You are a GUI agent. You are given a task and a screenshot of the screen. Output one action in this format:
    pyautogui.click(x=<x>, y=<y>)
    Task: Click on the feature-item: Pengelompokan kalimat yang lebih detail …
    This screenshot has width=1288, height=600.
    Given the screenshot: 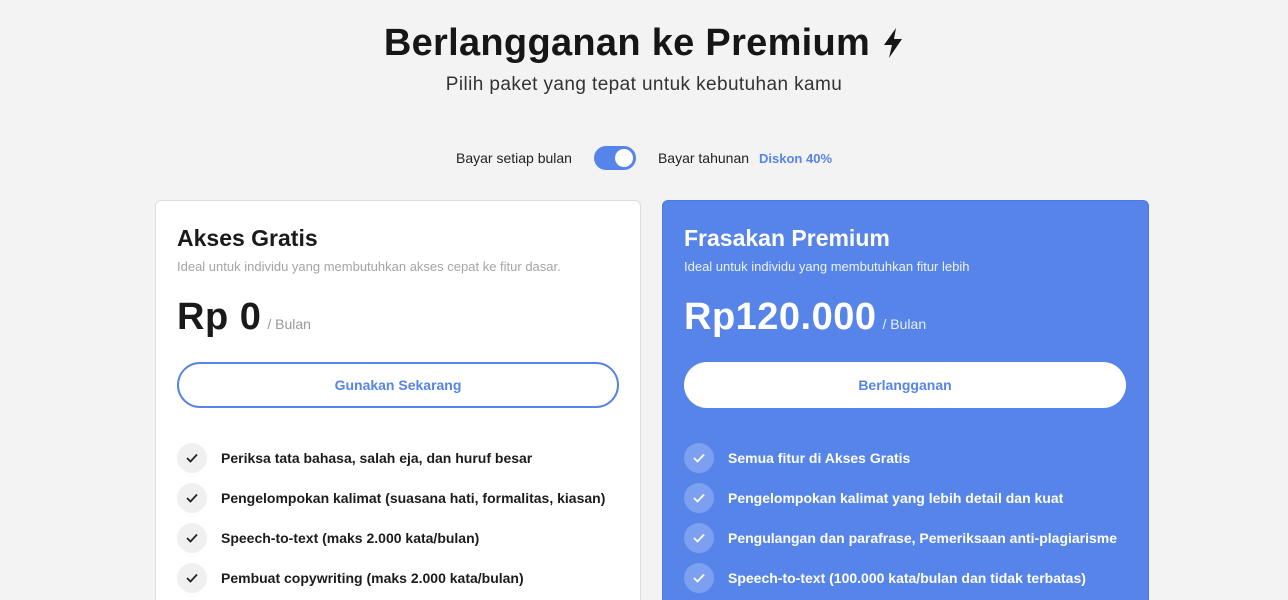 What is the action you would take?
    pyautogui.click(x=905, y=498)
    